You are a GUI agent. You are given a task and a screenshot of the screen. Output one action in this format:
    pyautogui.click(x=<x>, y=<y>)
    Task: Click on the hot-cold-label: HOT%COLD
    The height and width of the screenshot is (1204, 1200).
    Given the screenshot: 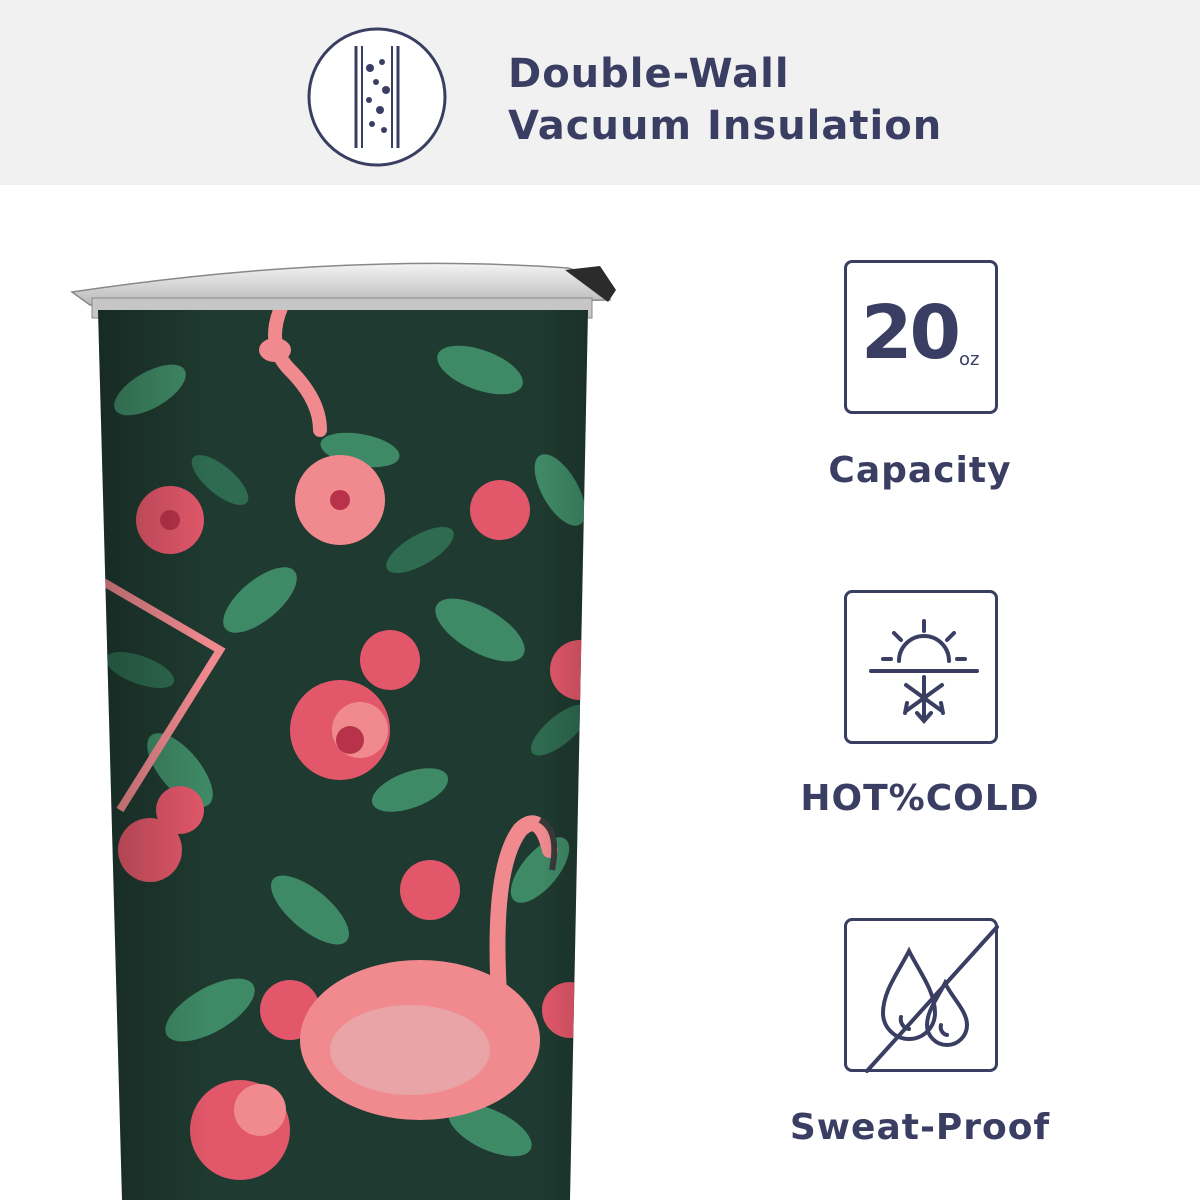 What is the action you would take?
    pyautogui.click(x=920, y=798)
    